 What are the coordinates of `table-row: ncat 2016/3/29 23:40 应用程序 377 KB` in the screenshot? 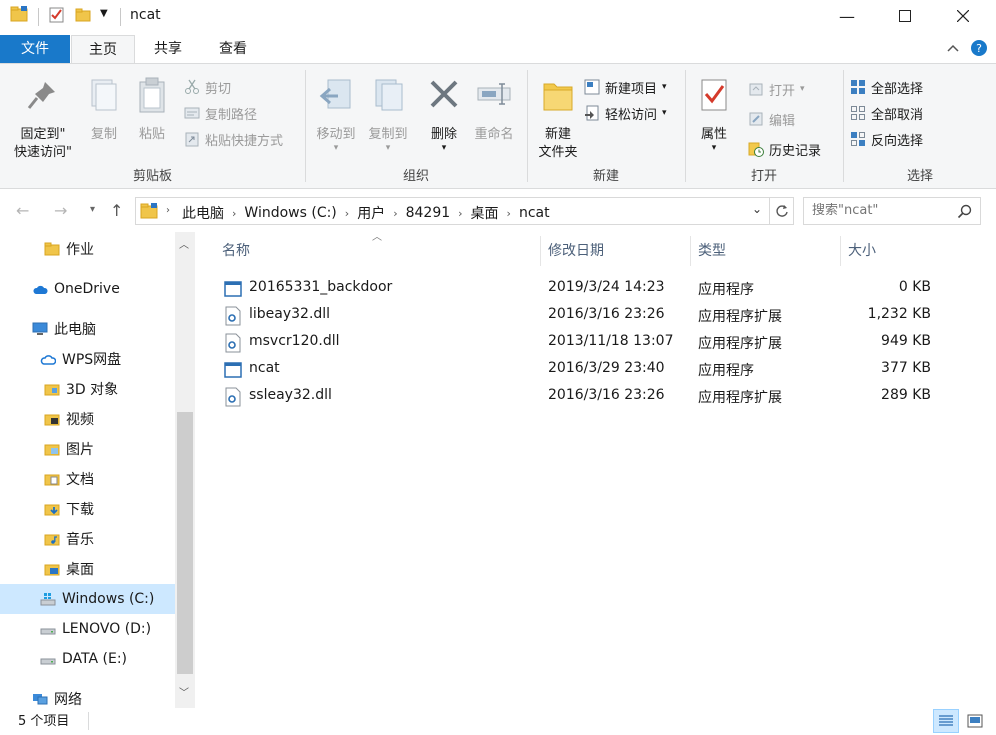 It's located at (578, 369).